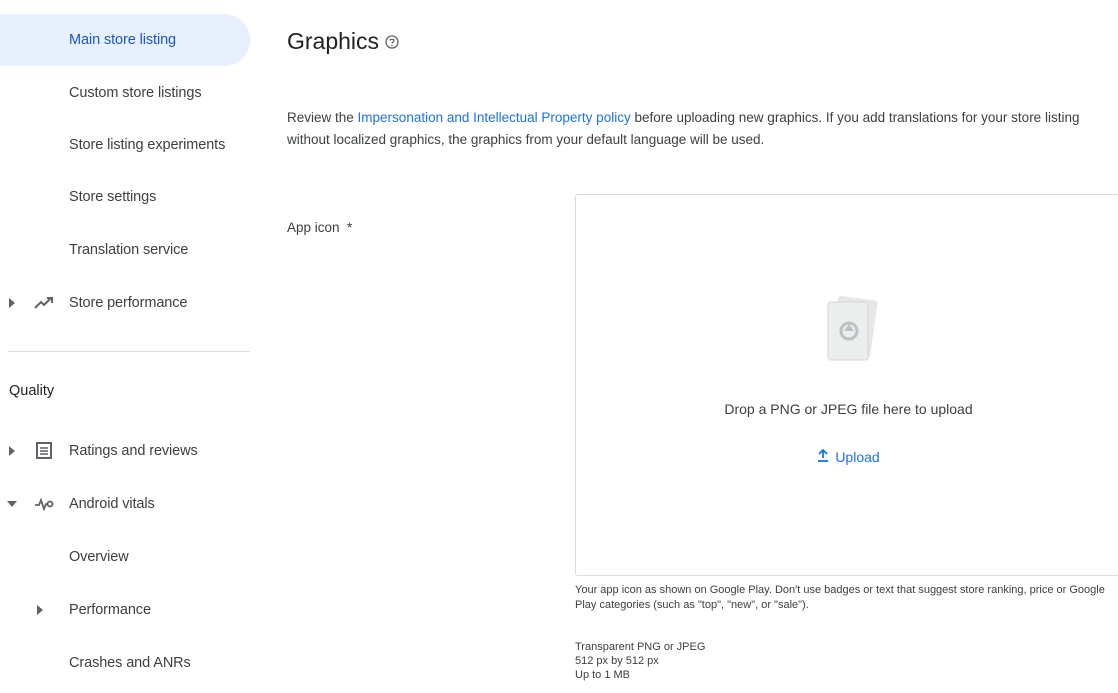 Image resolution: width=1118 pixels, height=693 pixels. Describe the element at coordinates (640, 647) in the screenshot. I see `spec-format: Transparent PNG or JPEG` at that location.